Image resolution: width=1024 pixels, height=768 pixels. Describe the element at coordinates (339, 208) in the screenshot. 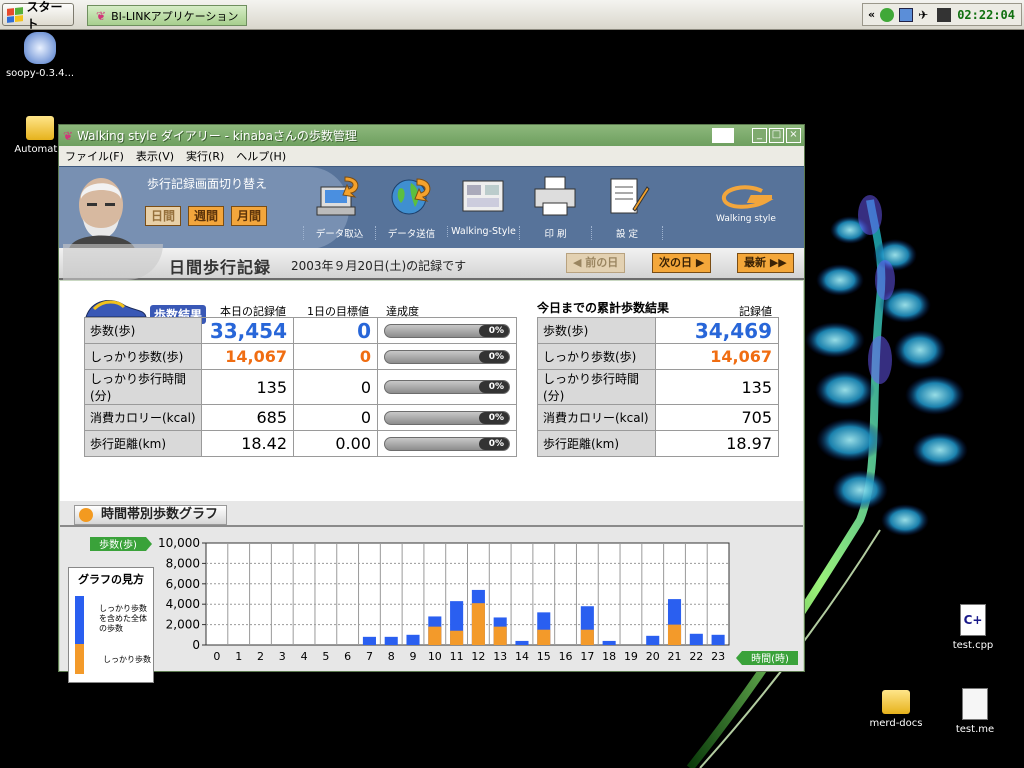

I see `import-data-button: データ取込` at that location.